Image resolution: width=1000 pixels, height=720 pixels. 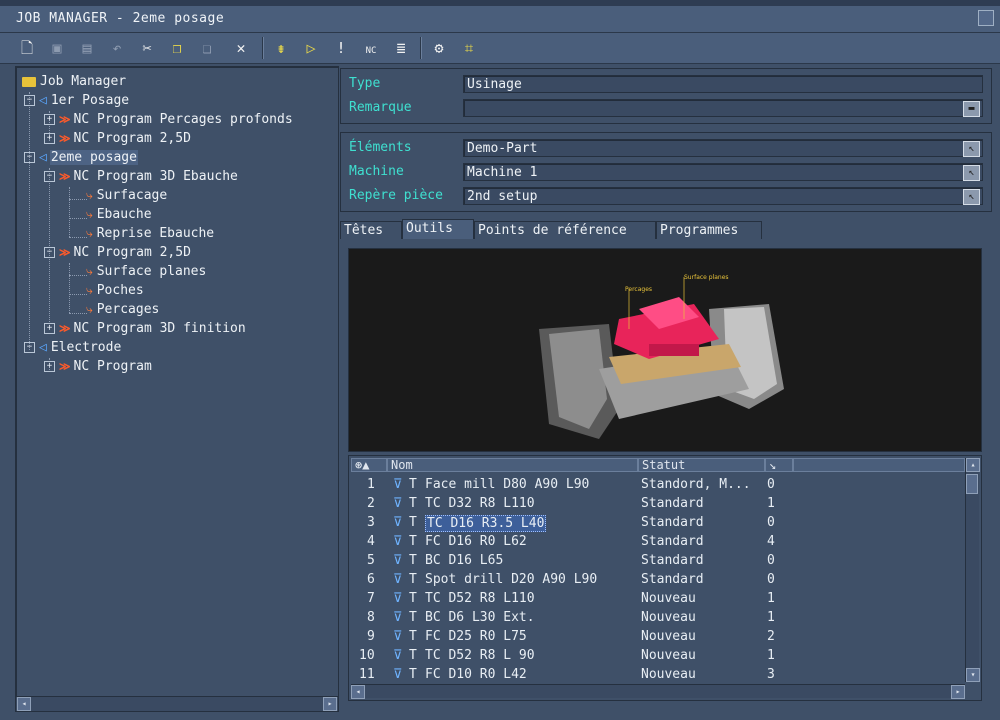 What do you see at coordinates (281, 48) in the screenshot?
I see `split-icon: ⇟` at bounding box center [281, 48].